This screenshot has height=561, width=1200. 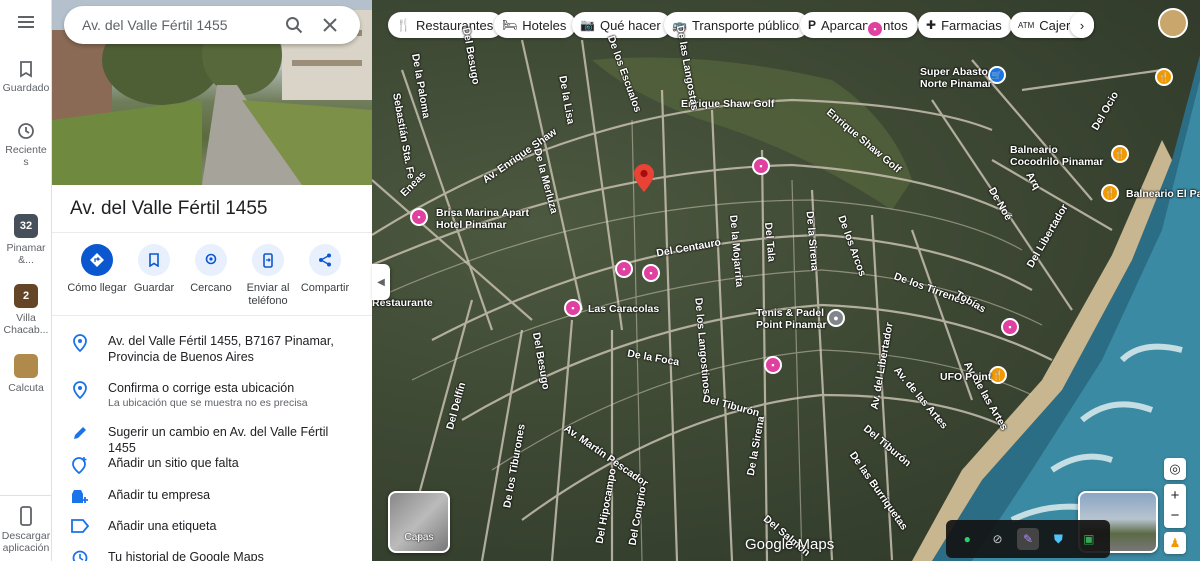 I want to click on pegman-button: ♟, so click(x=1175, y=543).